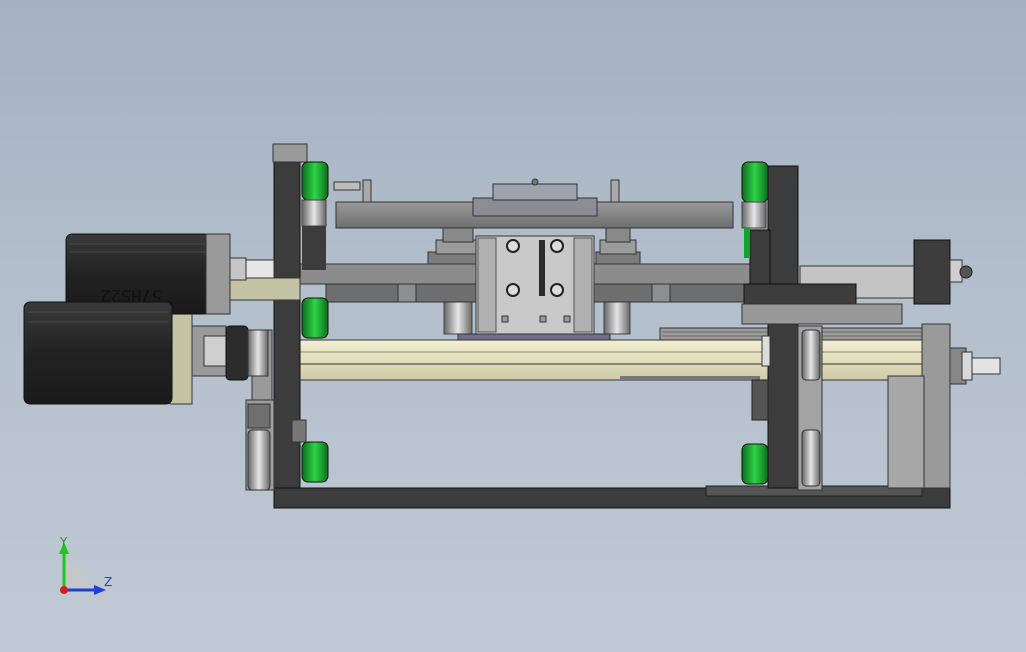  Describe the element at coordinates (615, 191) in the screenshot. I see `post-right` at that location.